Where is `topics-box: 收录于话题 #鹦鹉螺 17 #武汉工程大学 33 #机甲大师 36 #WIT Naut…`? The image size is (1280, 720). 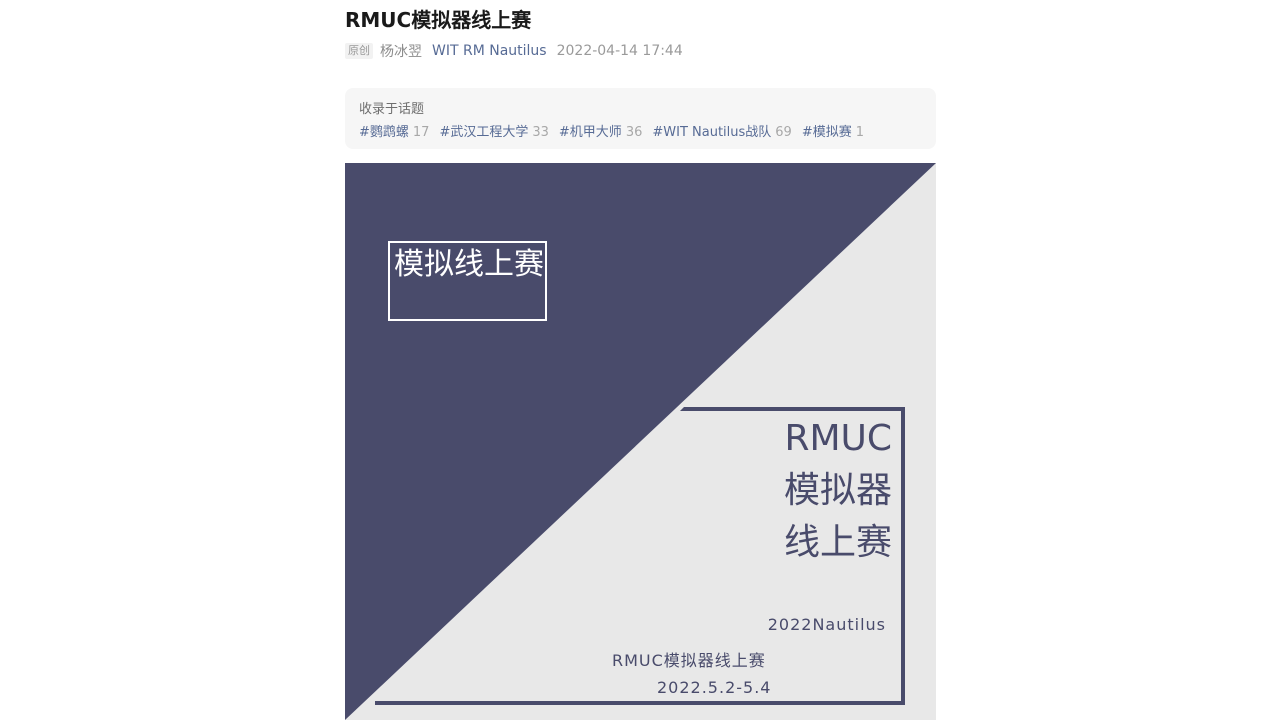
topics-box: 收录于话题 #鹦鹉螺 17 #武汉工程大学 33 #机甲大师 36 #WIT Naut… is located at coordinates (640, 118).